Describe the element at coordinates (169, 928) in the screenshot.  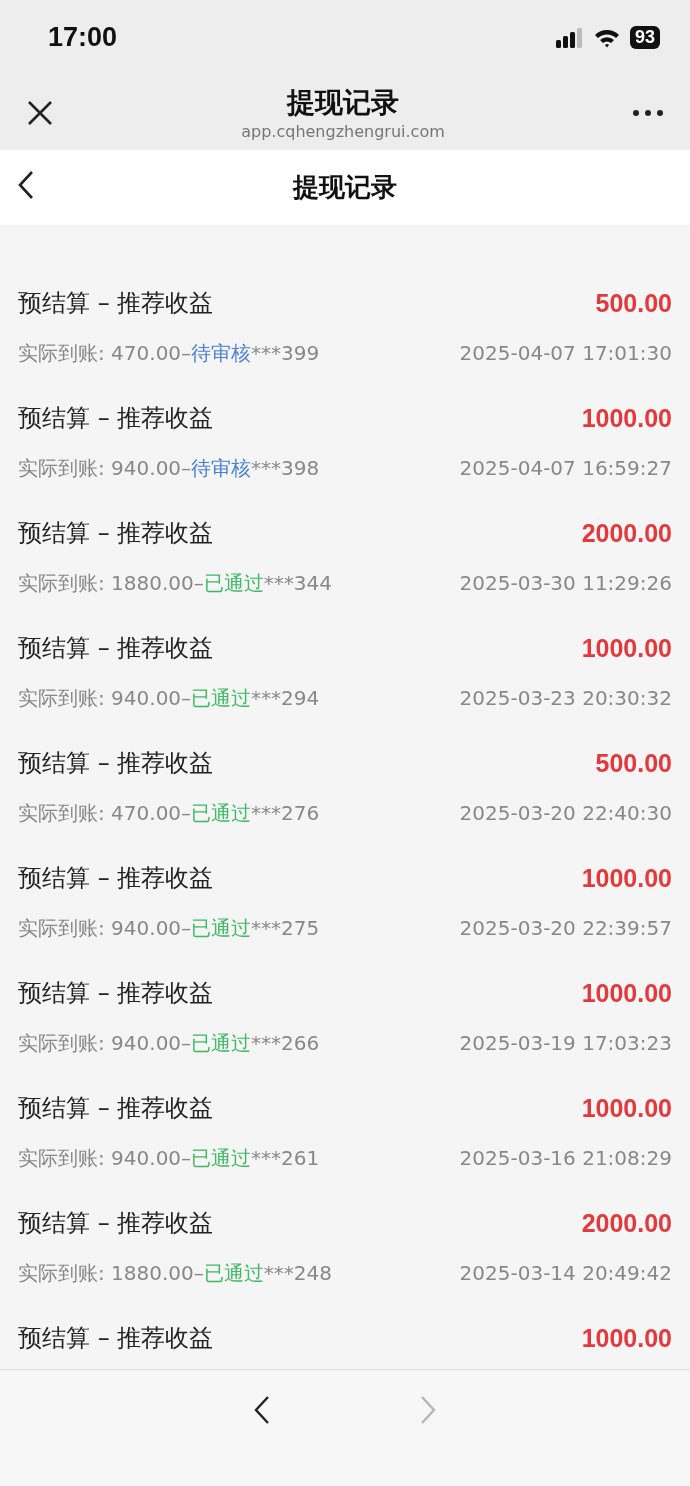
I see `record-detail: 实际到账: 940.00–已通过***275` at that location.